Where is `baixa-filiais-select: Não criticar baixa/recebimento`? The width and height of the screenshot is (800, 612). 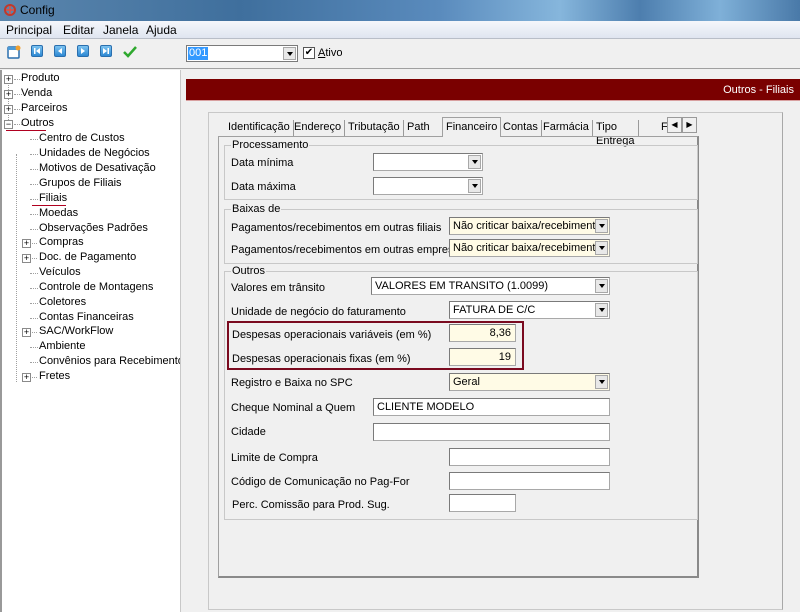
baixa-filiais-select: Não criticar baixa/recebimento is located at coordinates (529, 226).